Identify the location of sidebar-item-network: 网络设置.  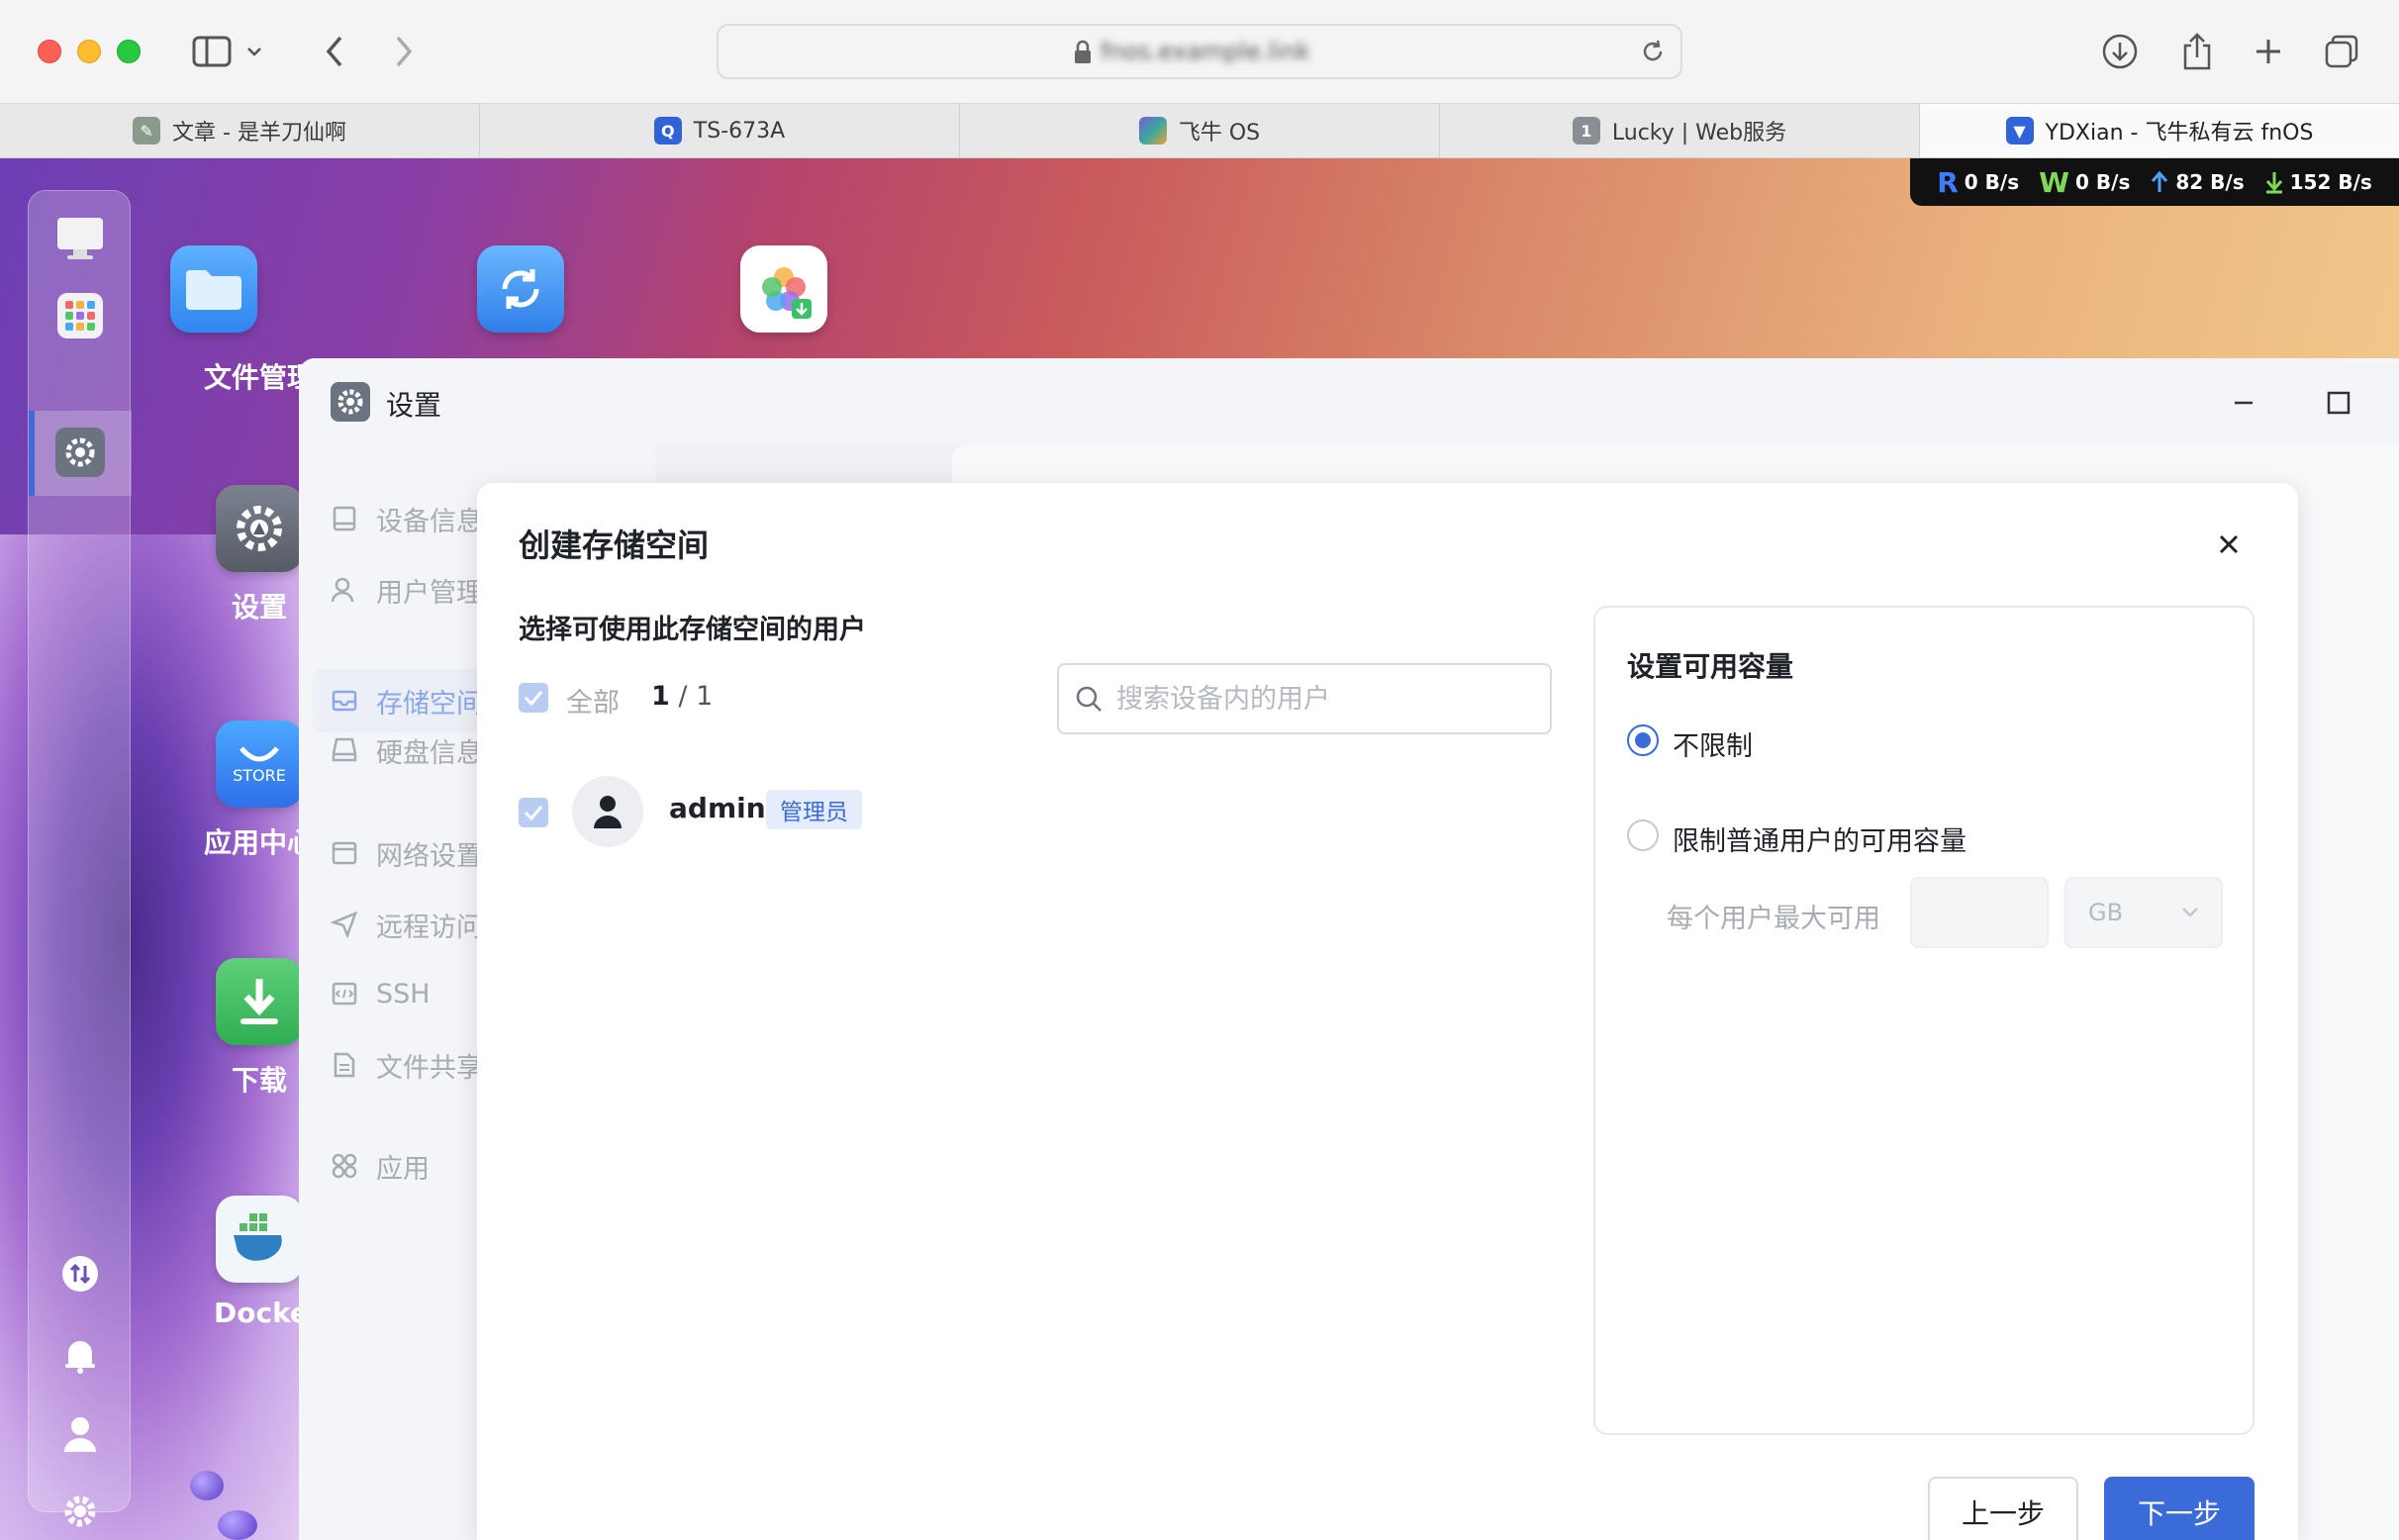
(407, 853).